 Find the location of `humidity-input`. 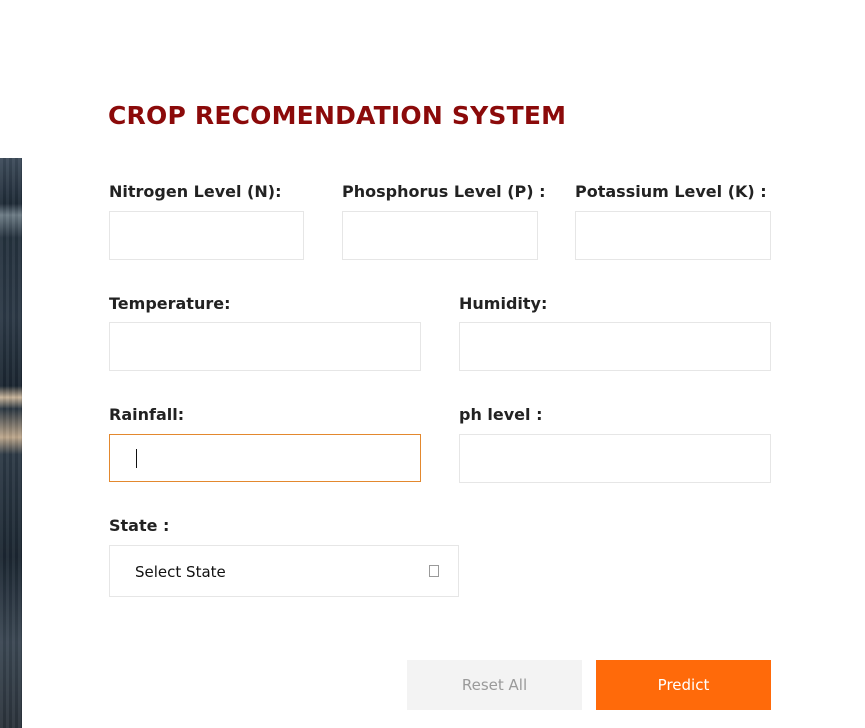

humidity-input is located at coordinates (615, 346).